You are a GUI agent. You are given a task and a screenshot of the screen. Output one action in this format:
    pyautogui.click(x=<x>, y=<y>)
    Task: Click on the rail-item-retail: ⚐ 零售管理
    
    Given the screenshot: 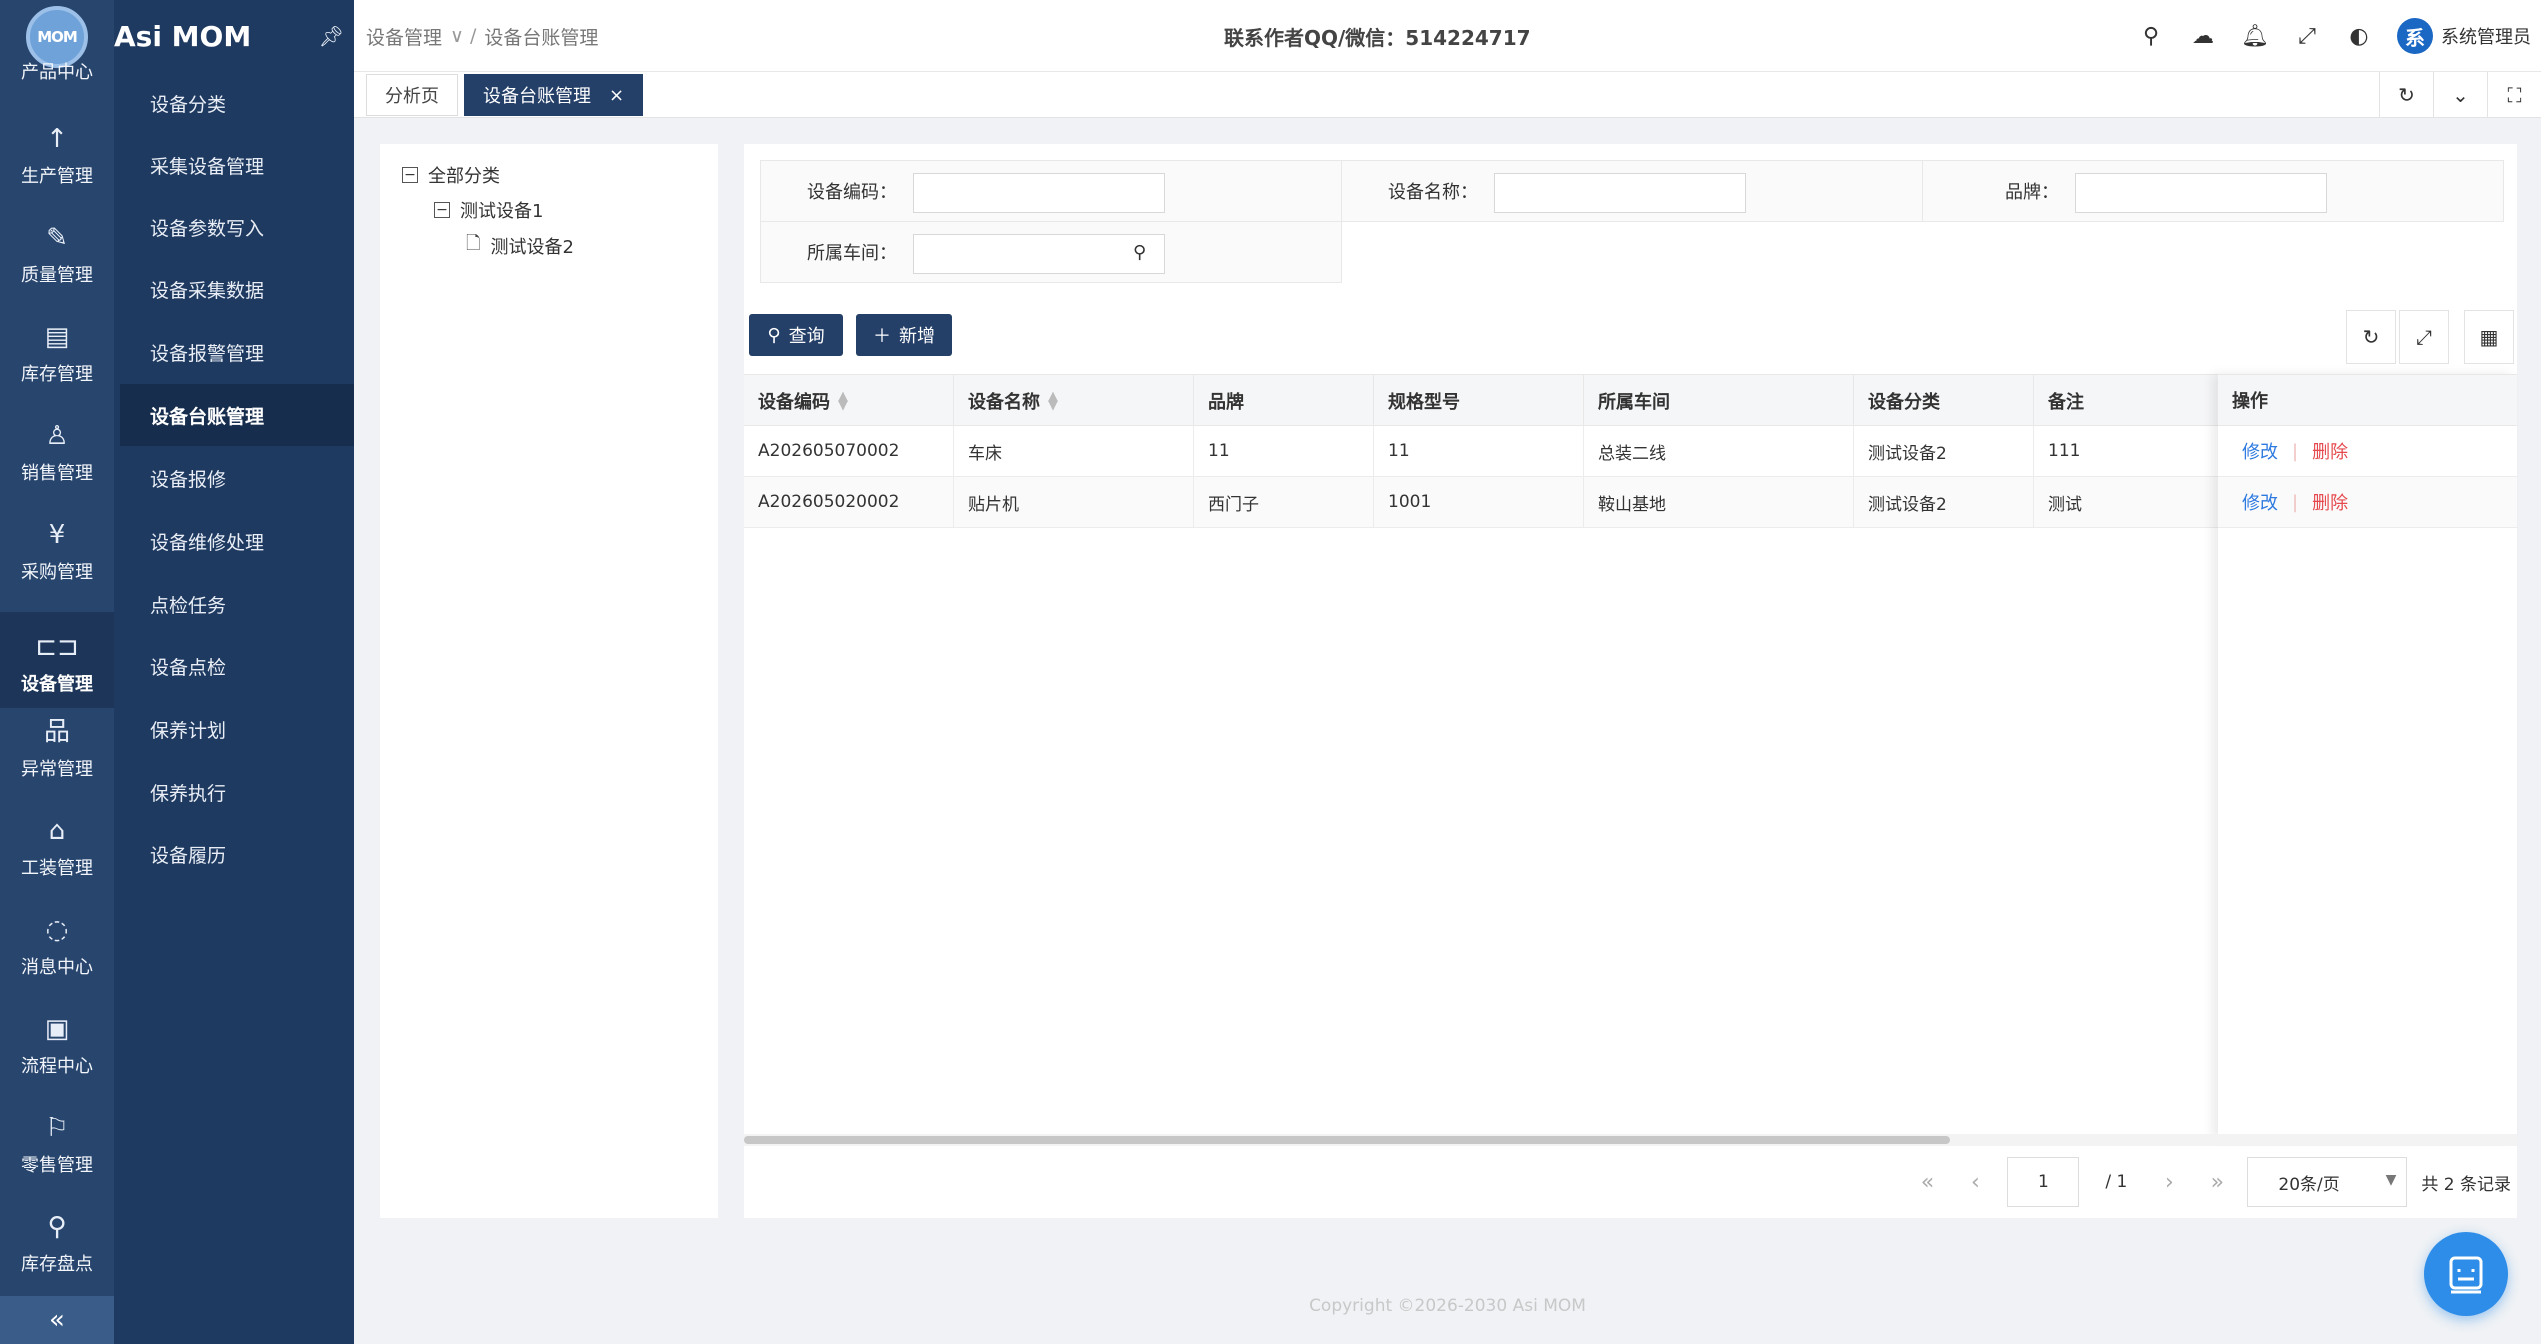 What is the action you would take?
    pyautogui.click(x=57, y=1141)
    